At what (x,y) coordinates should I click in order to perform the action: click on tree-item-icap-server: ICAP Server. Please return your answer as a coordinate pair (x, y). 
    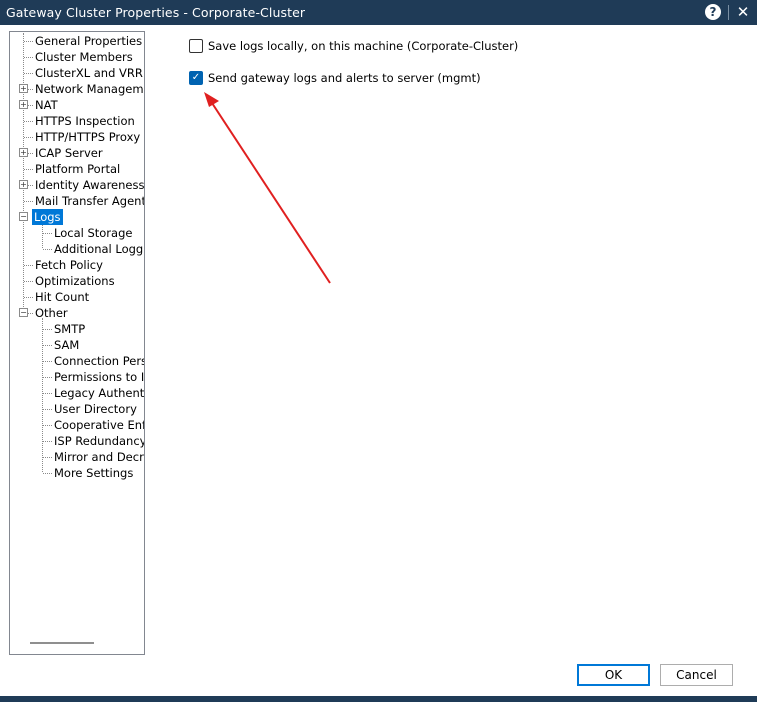
    Looking at the image, I should click on (69, 153).